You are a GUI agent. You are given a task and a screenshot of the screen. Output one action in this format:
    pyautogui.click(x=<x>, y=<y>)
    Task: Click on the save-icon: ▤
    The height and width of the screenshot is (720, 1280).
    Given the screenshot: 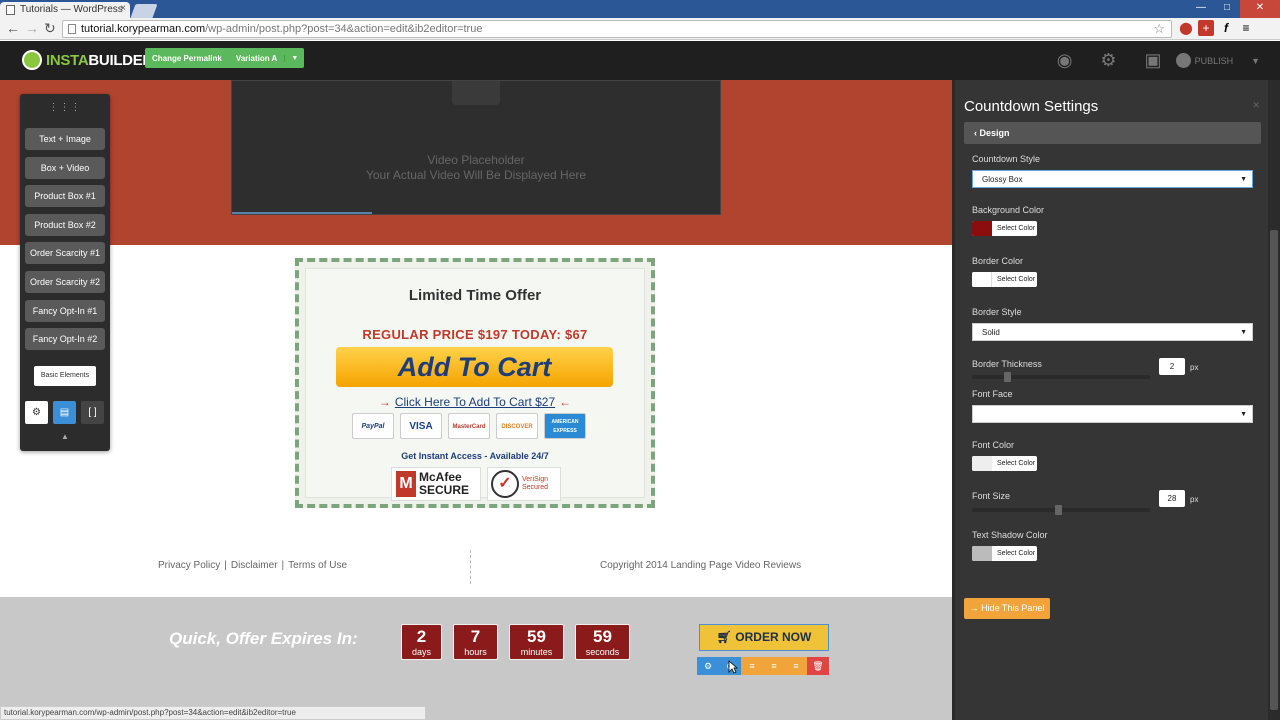 What is the action you would take?
    pyautogui.click(x=64, y=412)
    